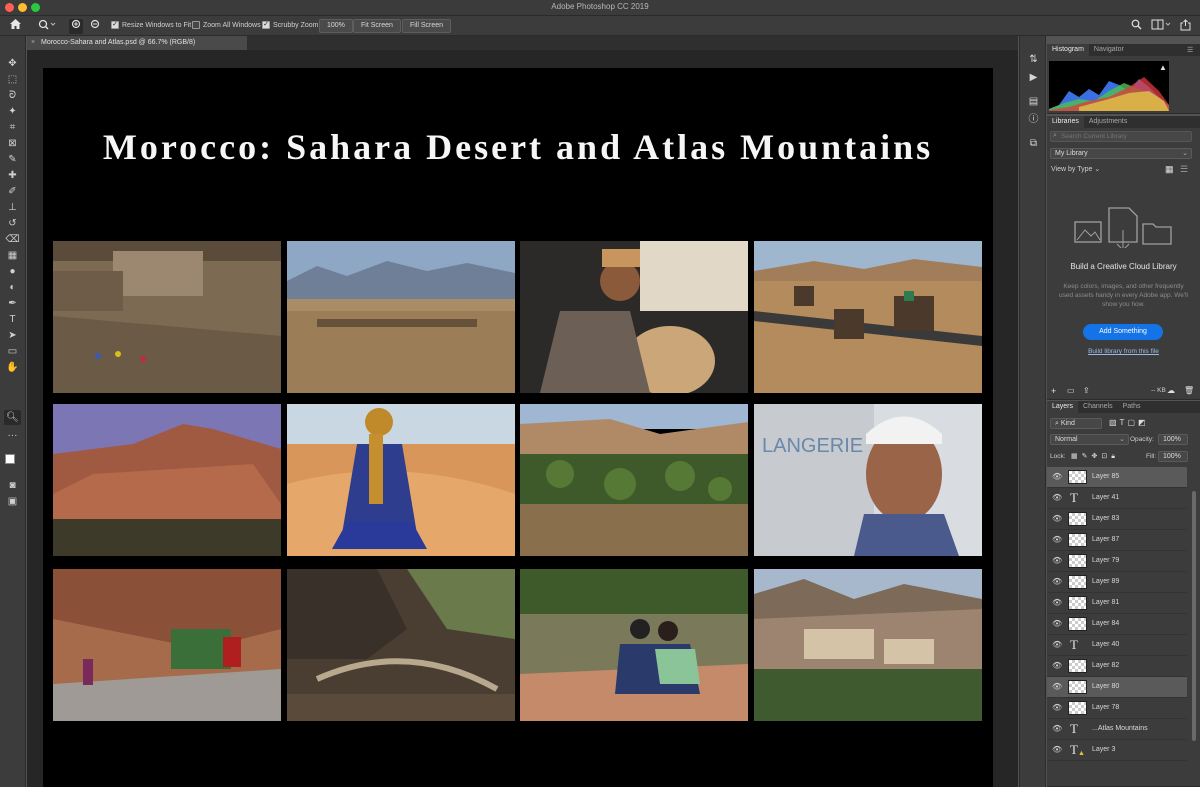 The image size is (1200, 787). I want to click on type-tool-icon: T, so click(12, 319).